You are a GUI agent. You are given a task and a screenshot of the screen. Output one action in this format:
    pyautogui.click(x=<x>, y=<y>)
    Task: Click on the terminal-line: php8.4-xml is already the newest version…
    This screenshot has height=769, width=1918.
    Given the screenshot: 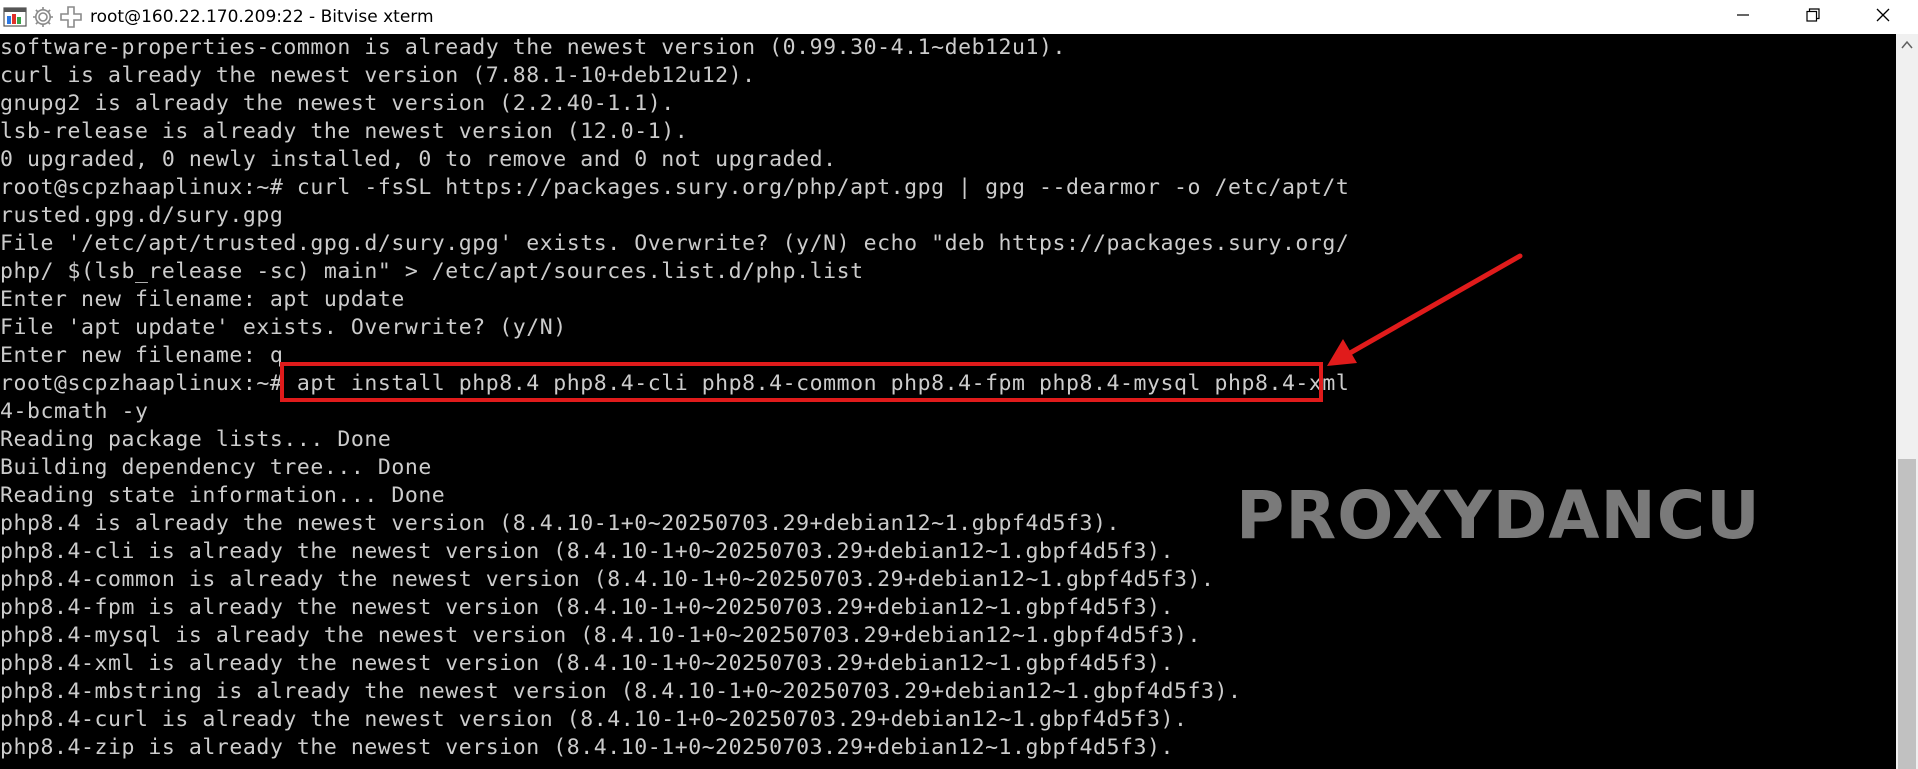 What is the action you would take?
    pyautogui.click(x=587, y=663)
    